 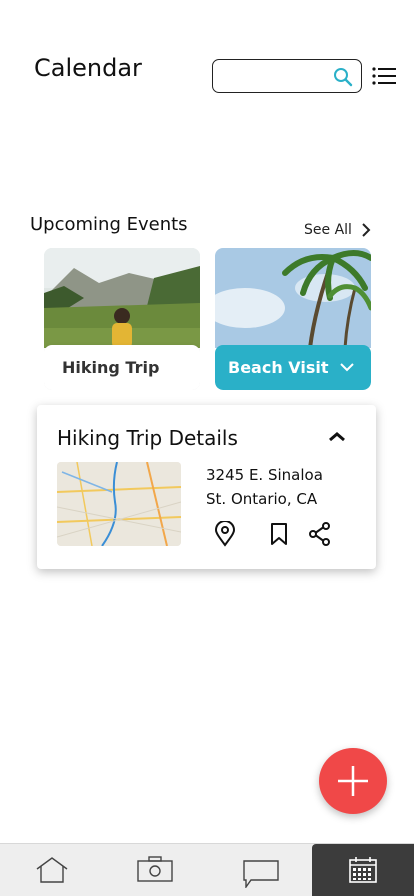 I want to click on camera-icon, so click(x=155, y=869).